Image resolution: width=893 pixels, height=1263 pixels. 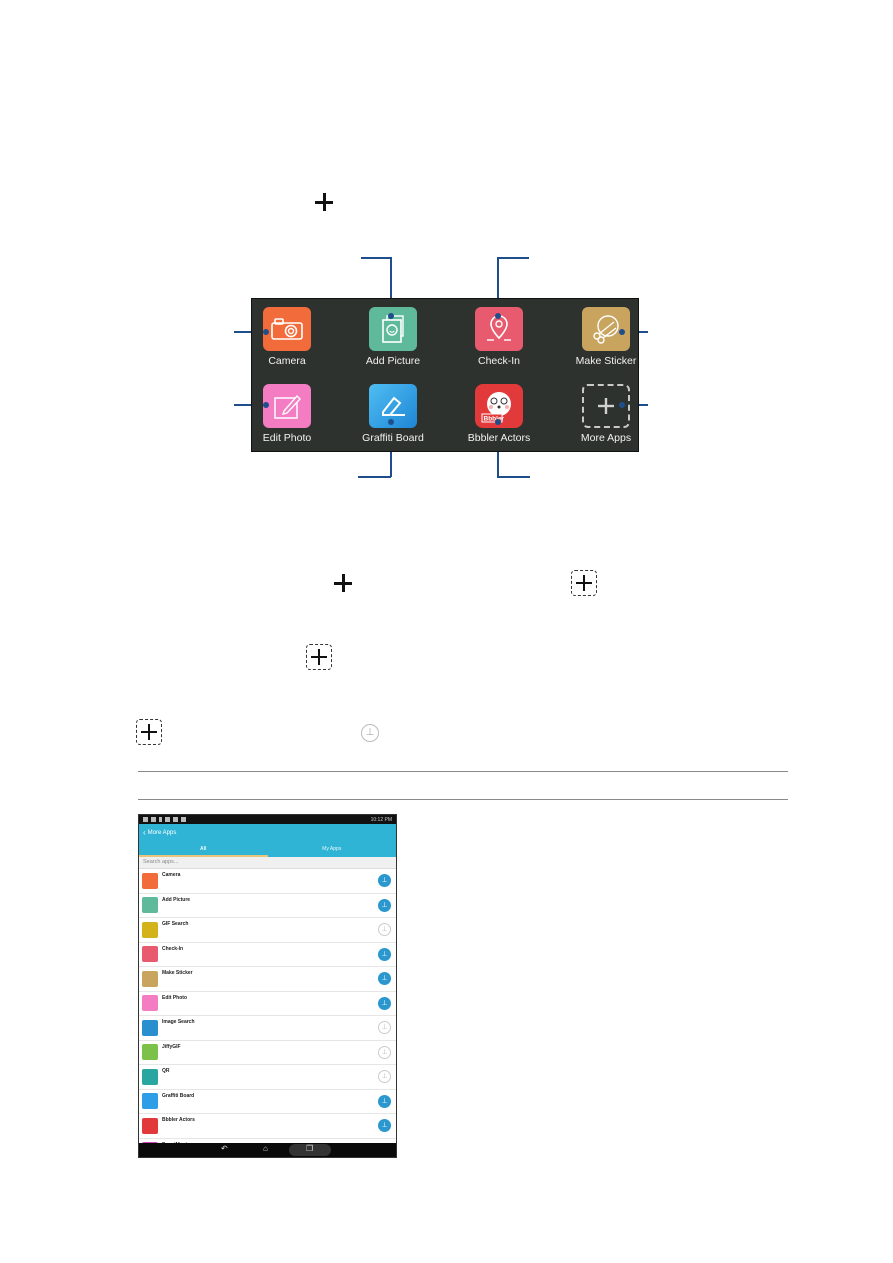 I want to click on tray-label: Make Sticker, so click(x=606, y=361).